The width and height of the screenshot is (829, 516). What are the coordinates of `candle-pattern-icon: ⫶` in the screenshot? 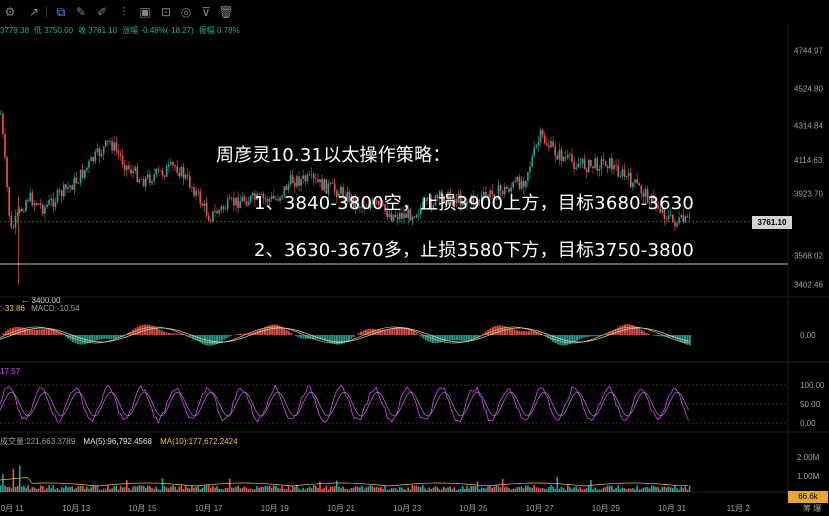 It's located at (124, 12).